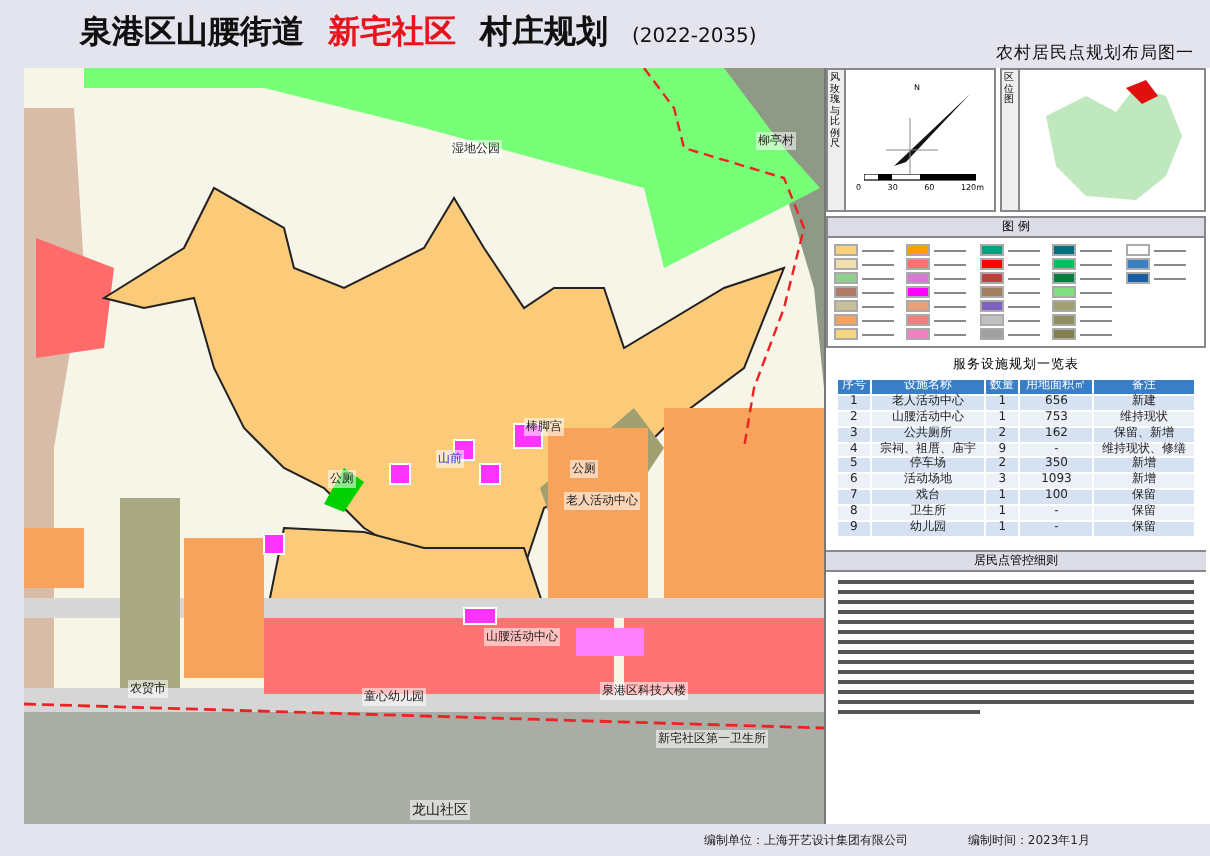 This screenshot has width=1210, height=856. I want to click on years-text: (2022-2035), so click(694, 37).